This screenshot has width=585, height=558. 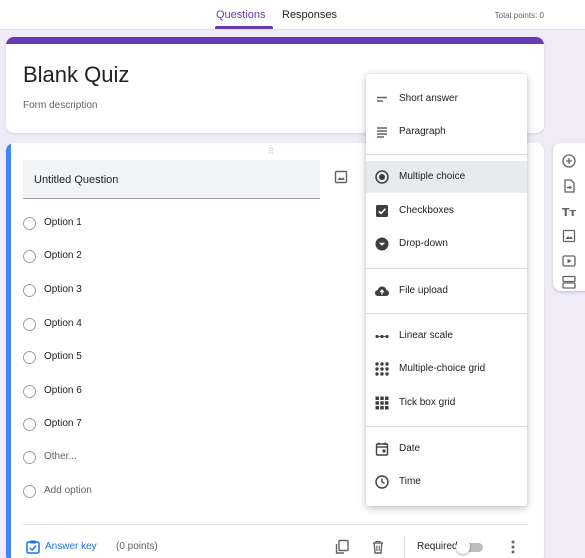 I want to click on add-image-icon, so click(x=569, y=236).